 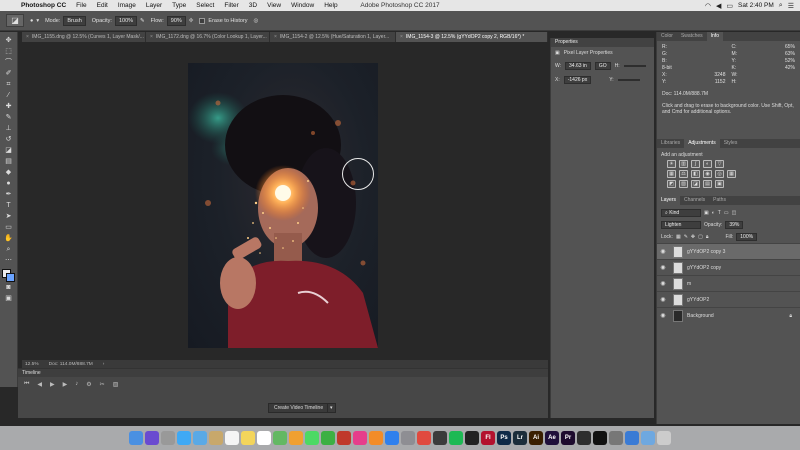 What do you see at coordinates (9, 151) in the screenshot?
I see `eraser-tool-icon: ◪` at bounding box center [9, 151].